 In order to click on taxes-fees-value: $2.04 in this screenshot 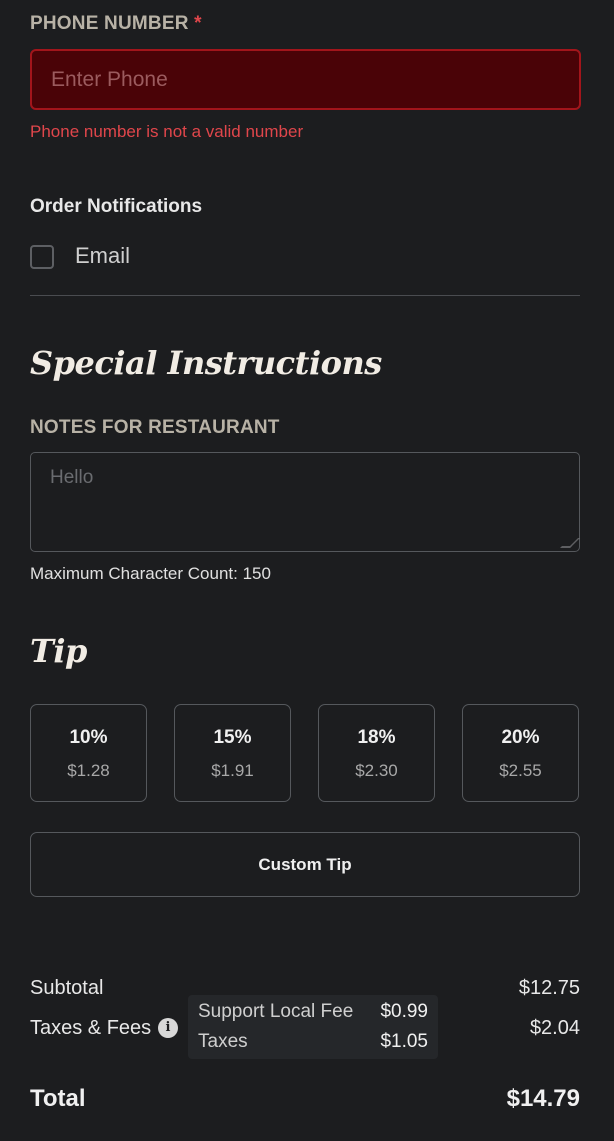, I will do `click(554, 1028)`.